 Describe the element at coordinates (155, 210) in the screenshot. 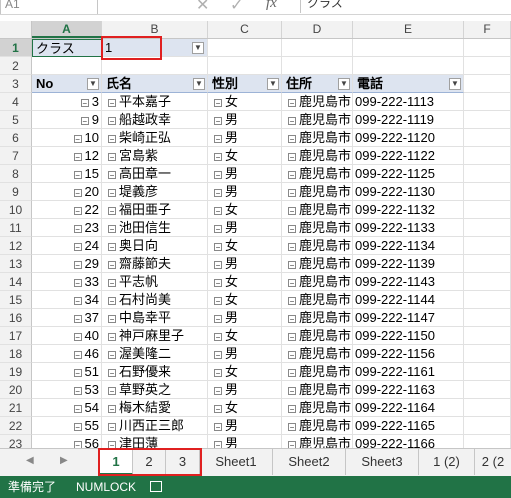

I see `record-name: − 福田亜子` at that location.